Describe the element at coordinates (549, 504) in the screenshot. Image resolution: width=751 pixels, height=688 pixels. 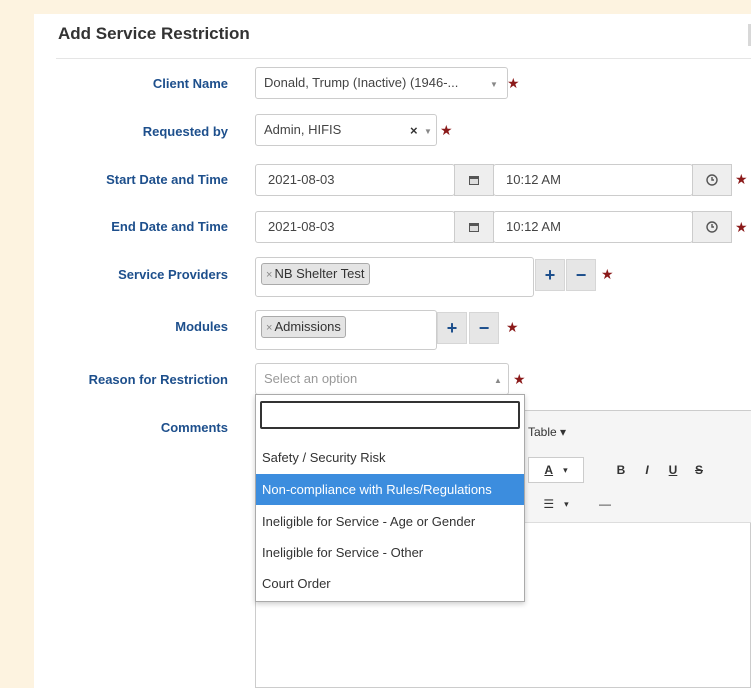
I see `list-icon: ☰` at that location.